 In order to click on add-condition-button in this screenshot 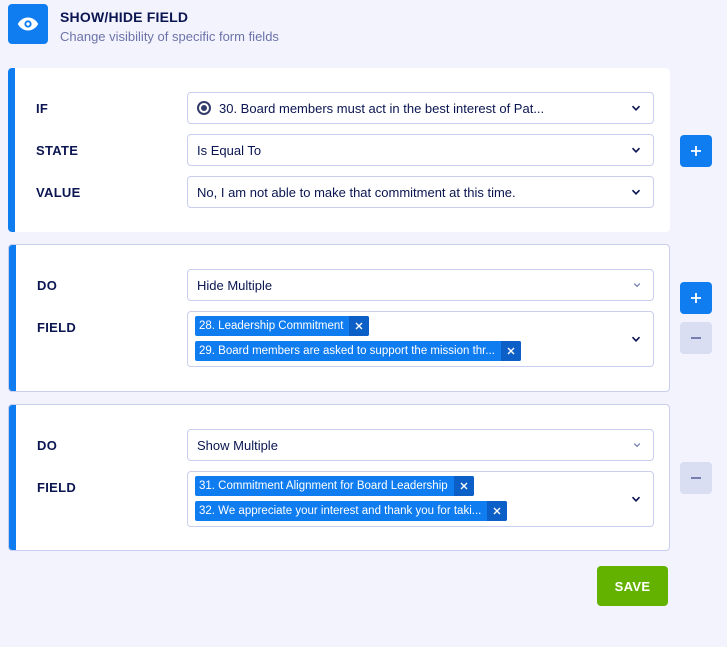, I will do `click(696, 151)`.